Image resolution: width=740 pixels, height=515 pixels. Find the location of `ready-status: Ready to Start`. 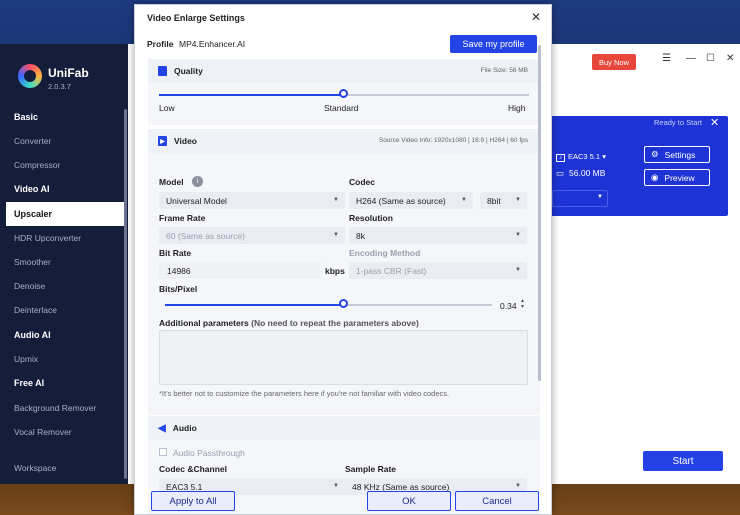

ready-status: Ready to Start is located at coordinates (678, 122).